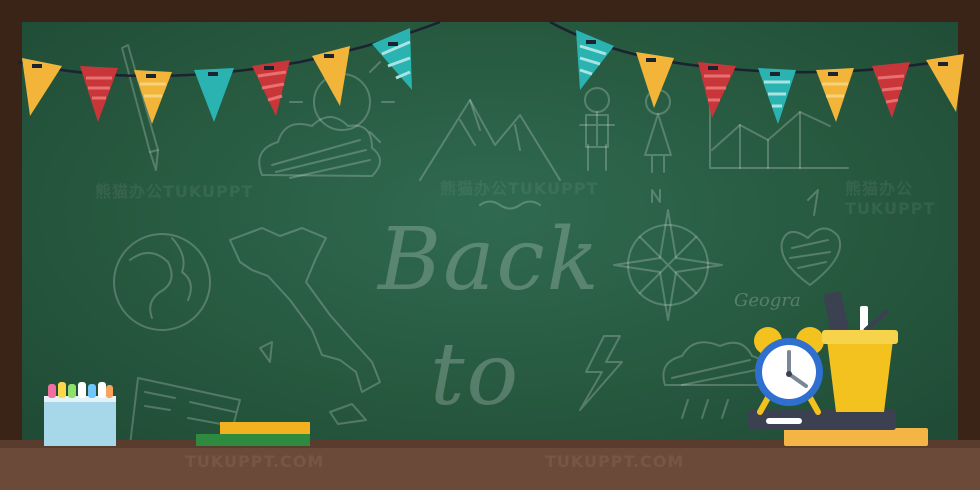  I want to click on desk-book-icon, so click(838, 428).